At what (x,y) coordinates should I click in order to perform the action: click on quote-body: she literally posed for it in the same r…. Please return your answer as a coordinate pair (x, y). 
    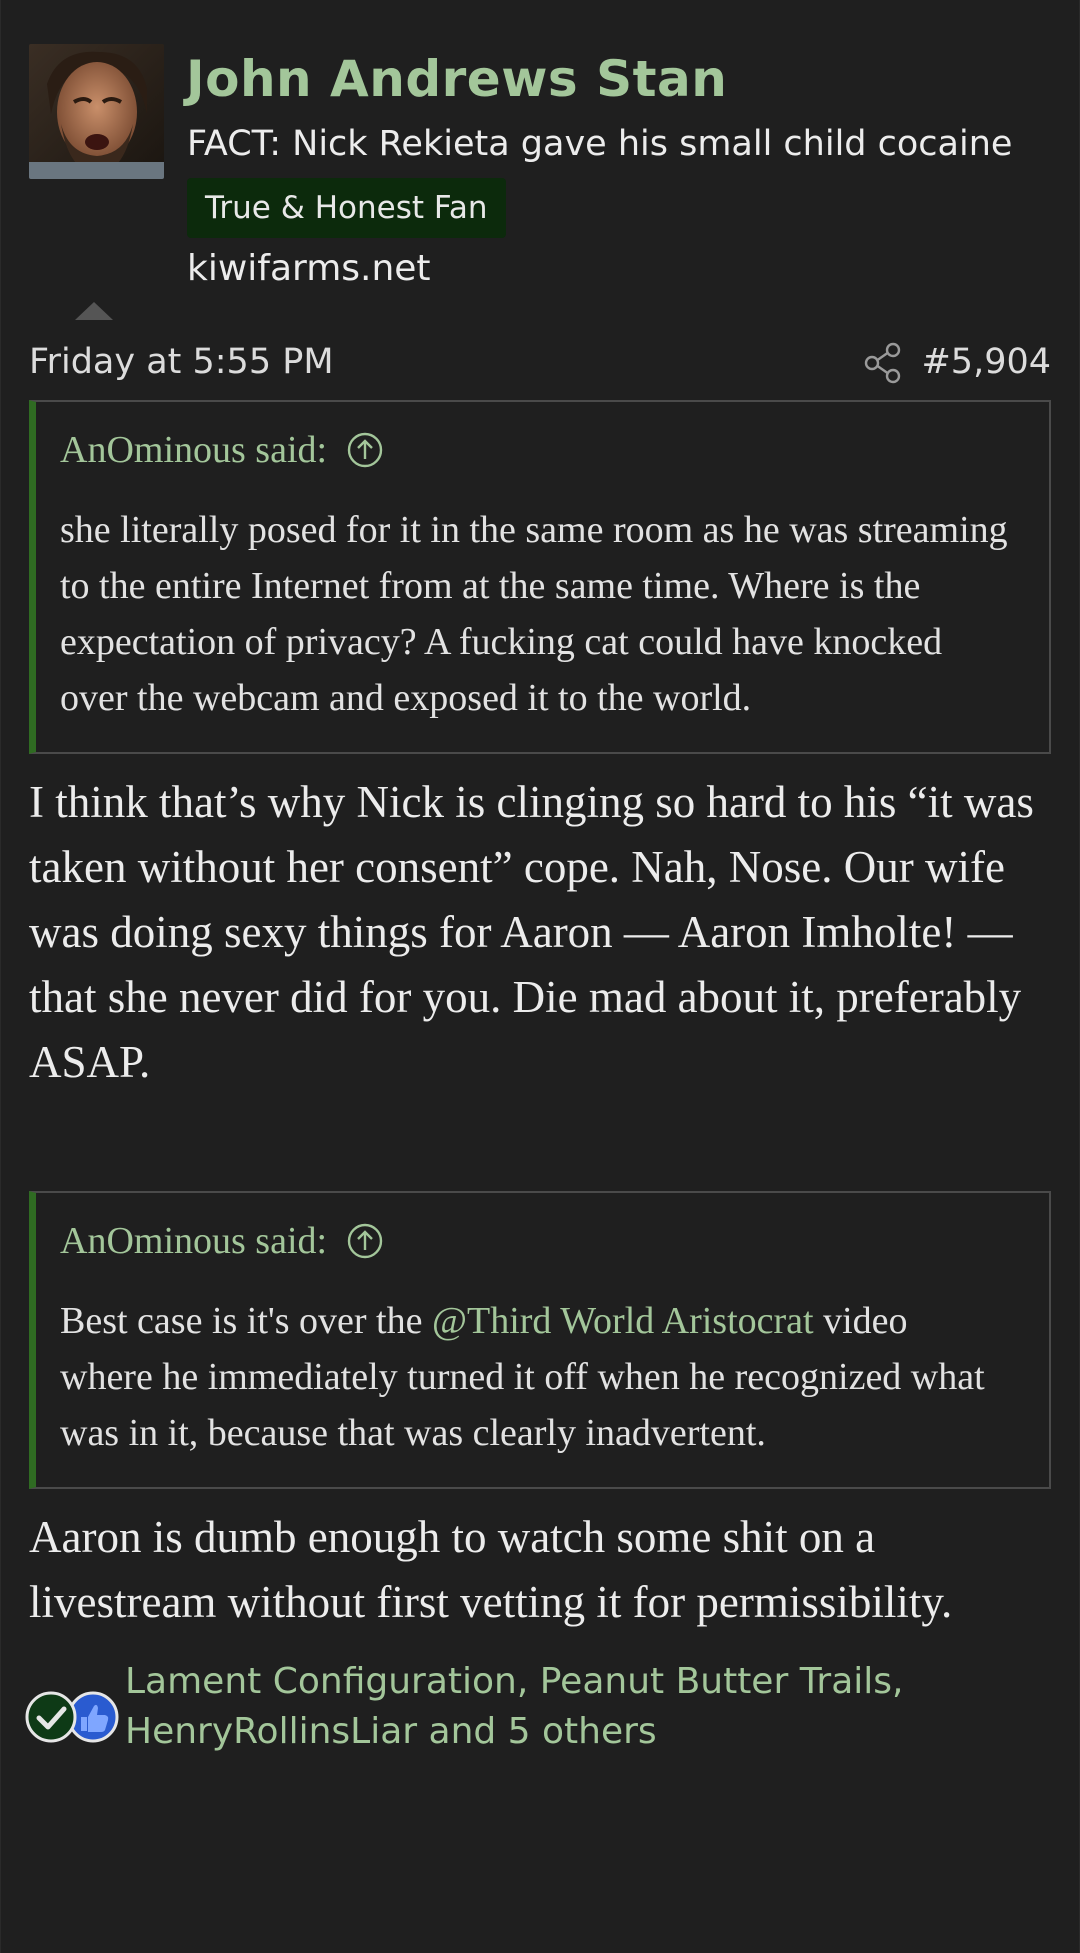
    Looking at the image, I should click on (534, 614).